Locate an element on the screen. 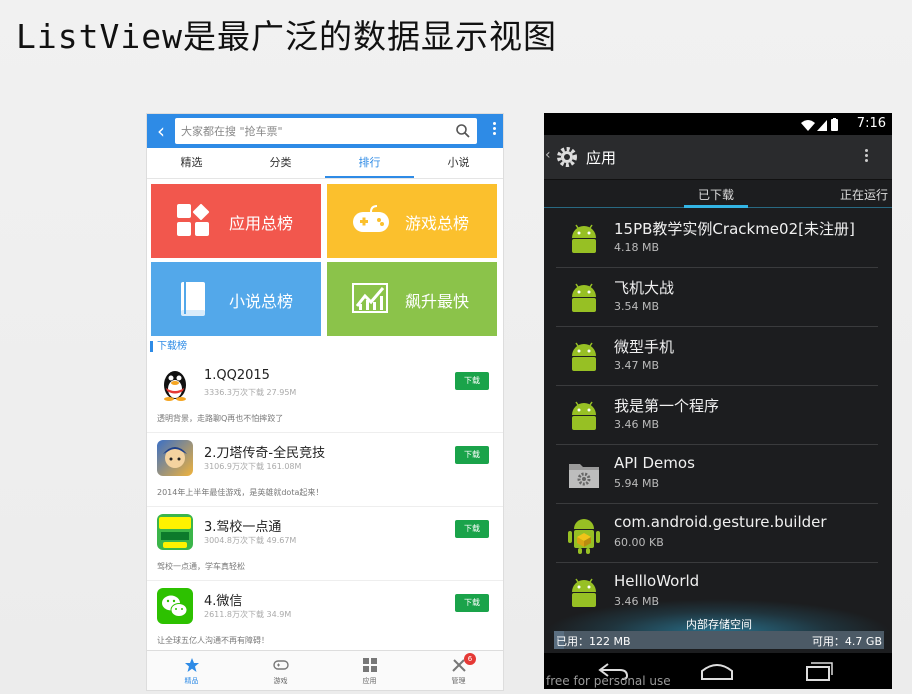  tab-downloaded: 已下载 is located at coordinates (716, 194).